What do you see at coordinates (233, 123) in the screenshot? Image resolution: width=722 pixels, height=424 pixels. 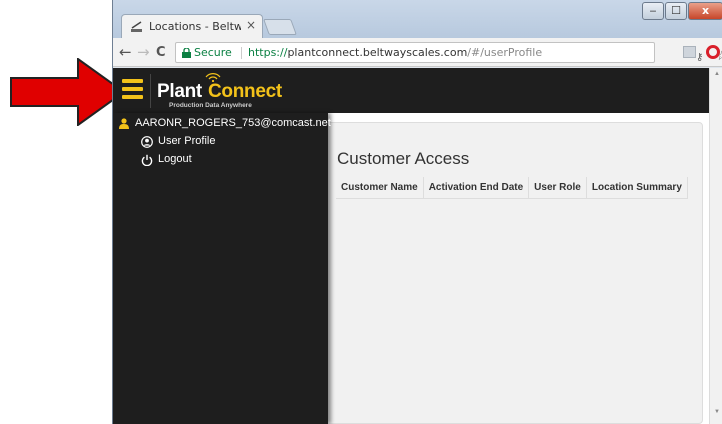 I see `user-email: AARONR_ROGERS_753@comcast.net` at bounding box center [233, 123].